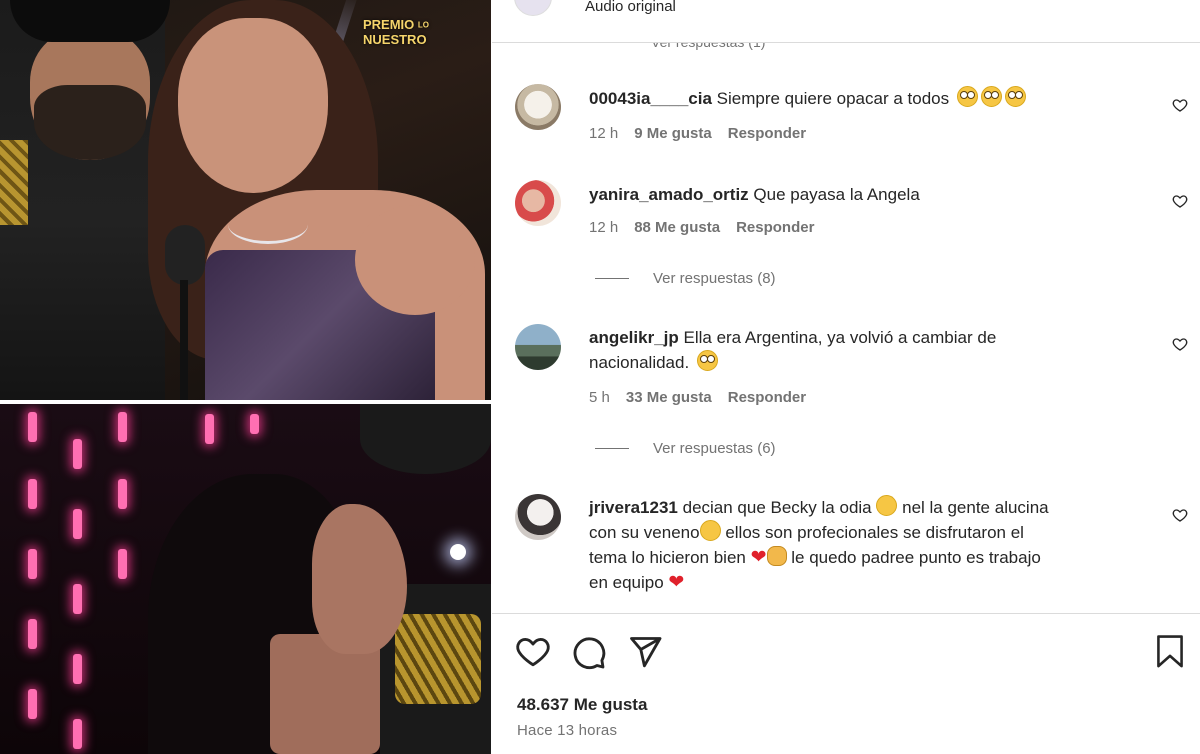 The width and height of the screenshot is (1200, 754). What do you see at coordinates (630, 7) in the screenshot?
I see `audio-label: Audio original` at bounding box center [630, 7].